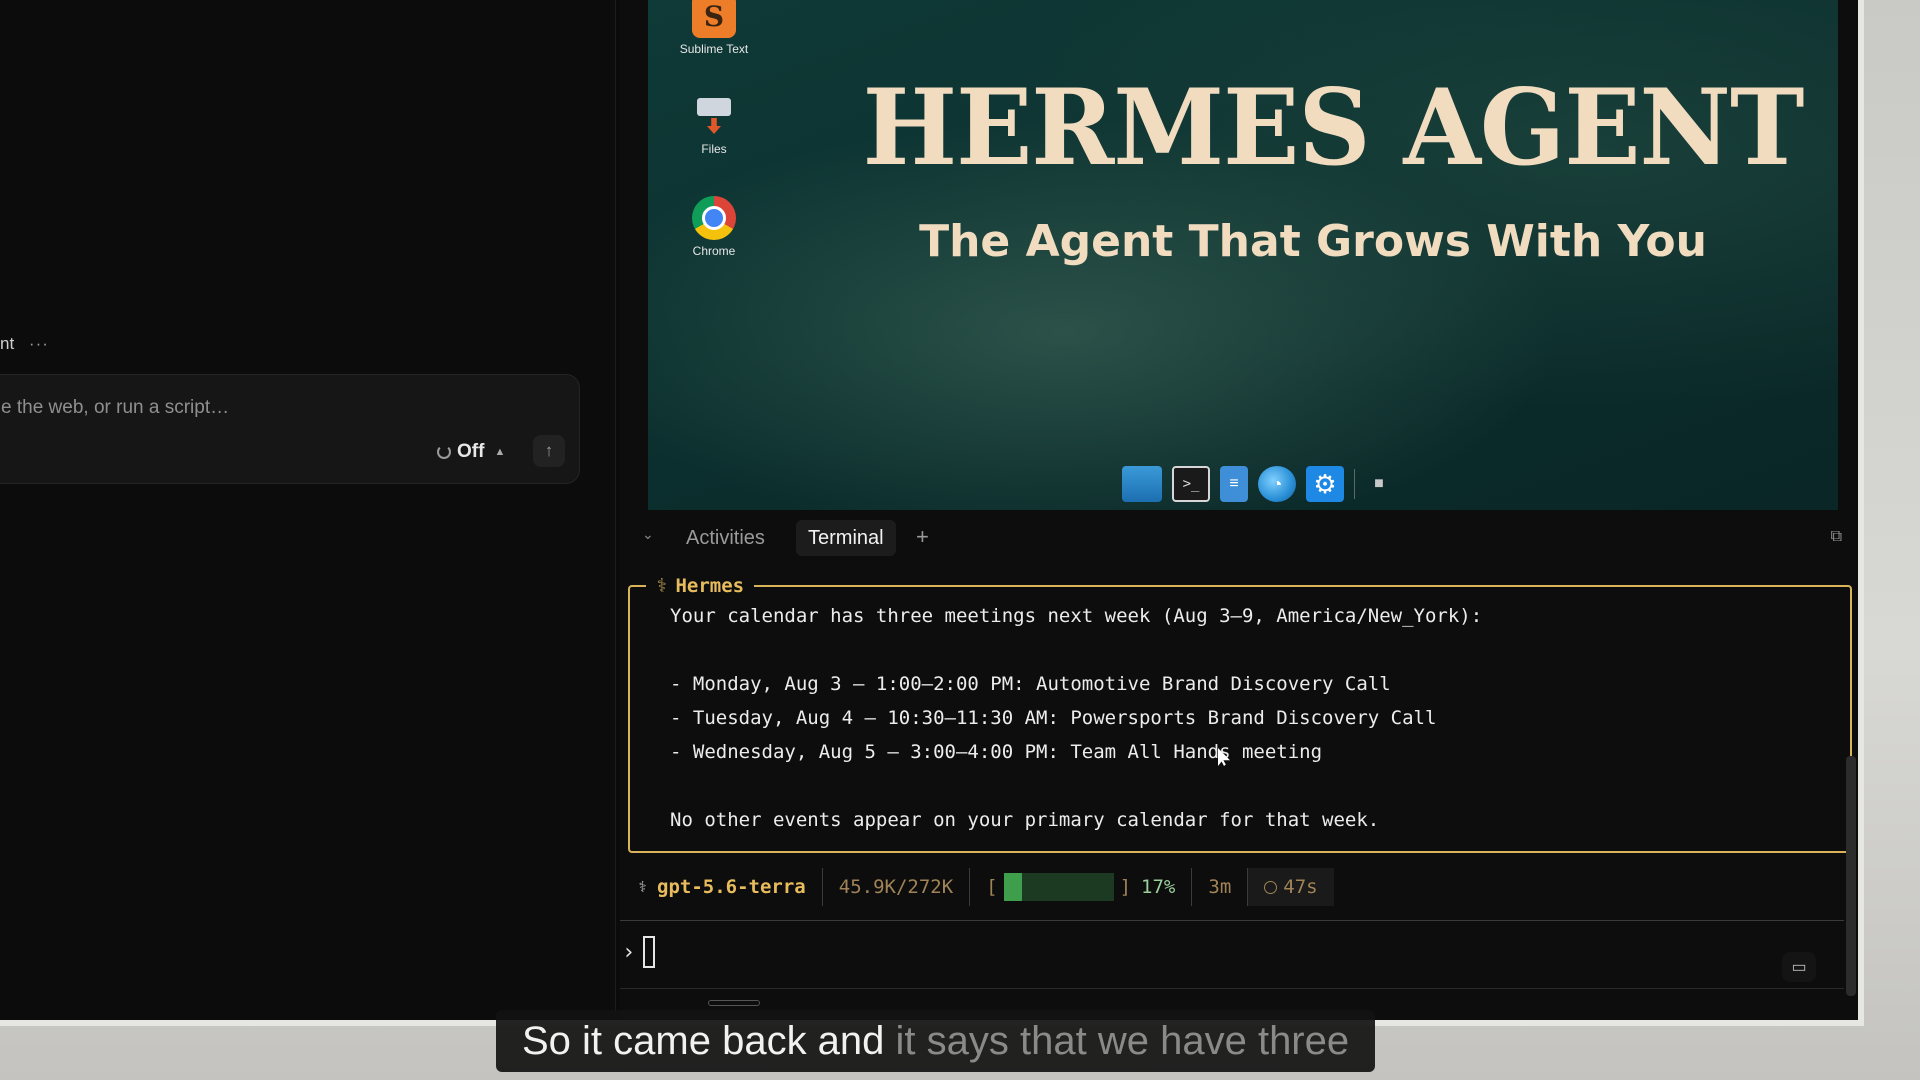  I want to click on desktop-icon-label: Sublime Text, so click(714, 49).